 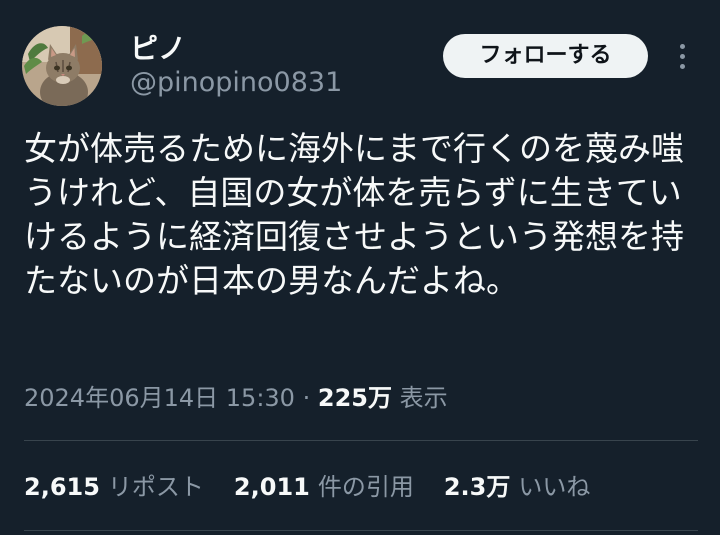 I want to click on stat-label: 件の引用, so click(x=365, y=487).